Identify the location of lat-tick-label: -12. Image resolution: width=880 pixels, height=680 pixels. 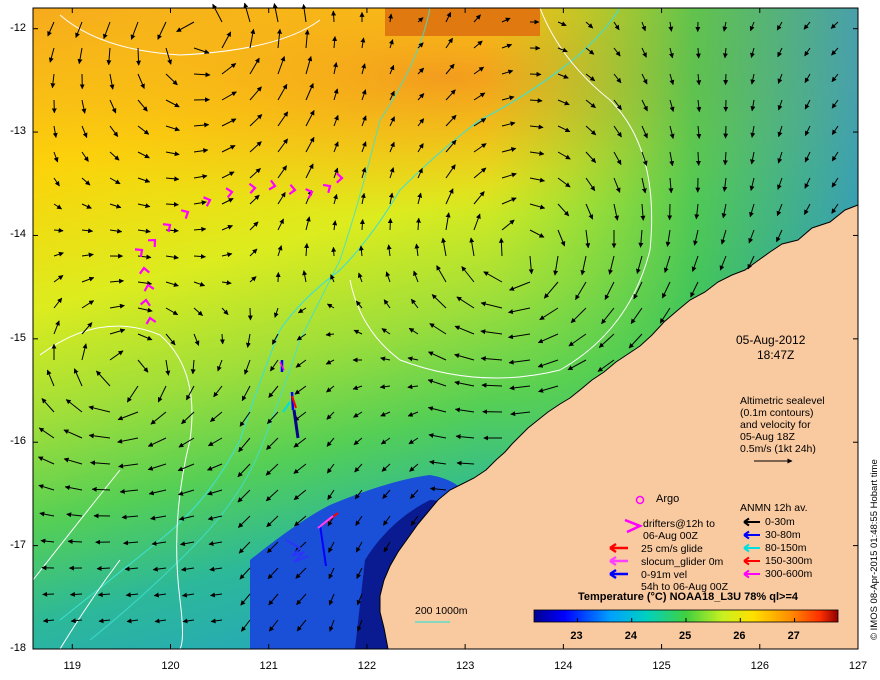
(18, 27).